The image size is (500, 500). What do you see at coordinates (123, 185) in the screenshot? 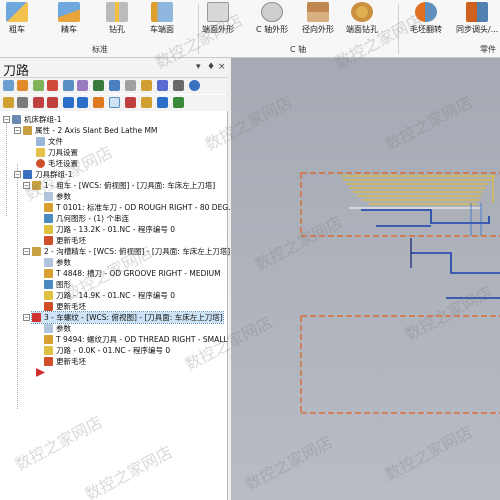
I see `tree-node-op1: 1 - 粗车 - [WCS: 俯视图] - [刀具面: 车床左上刀塔]` at bounding box center [123, 185].